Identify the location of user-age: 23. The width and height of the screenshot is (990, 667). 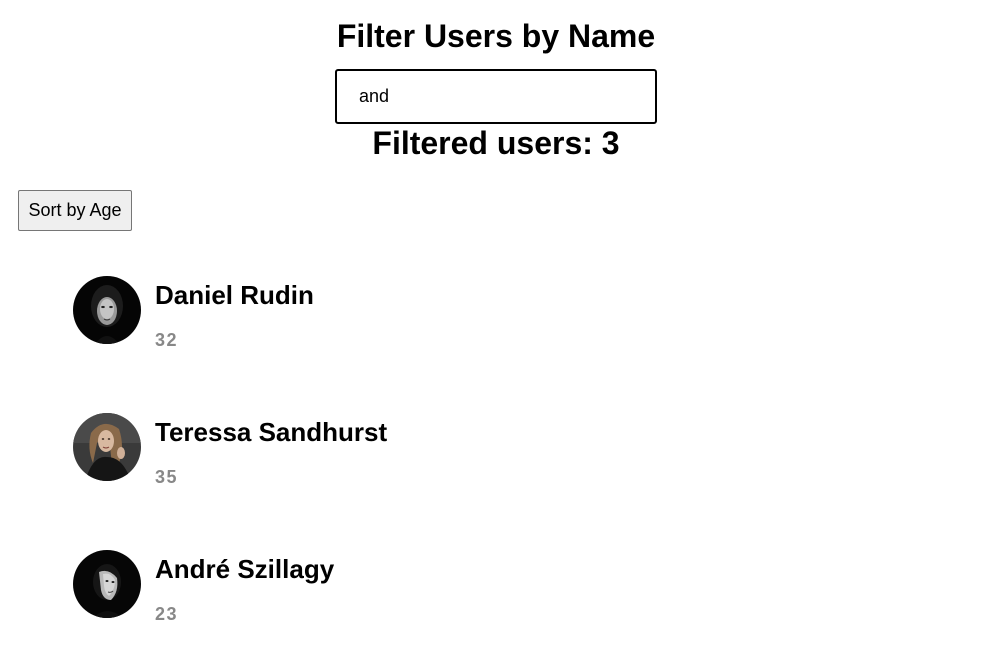
(167, 614).